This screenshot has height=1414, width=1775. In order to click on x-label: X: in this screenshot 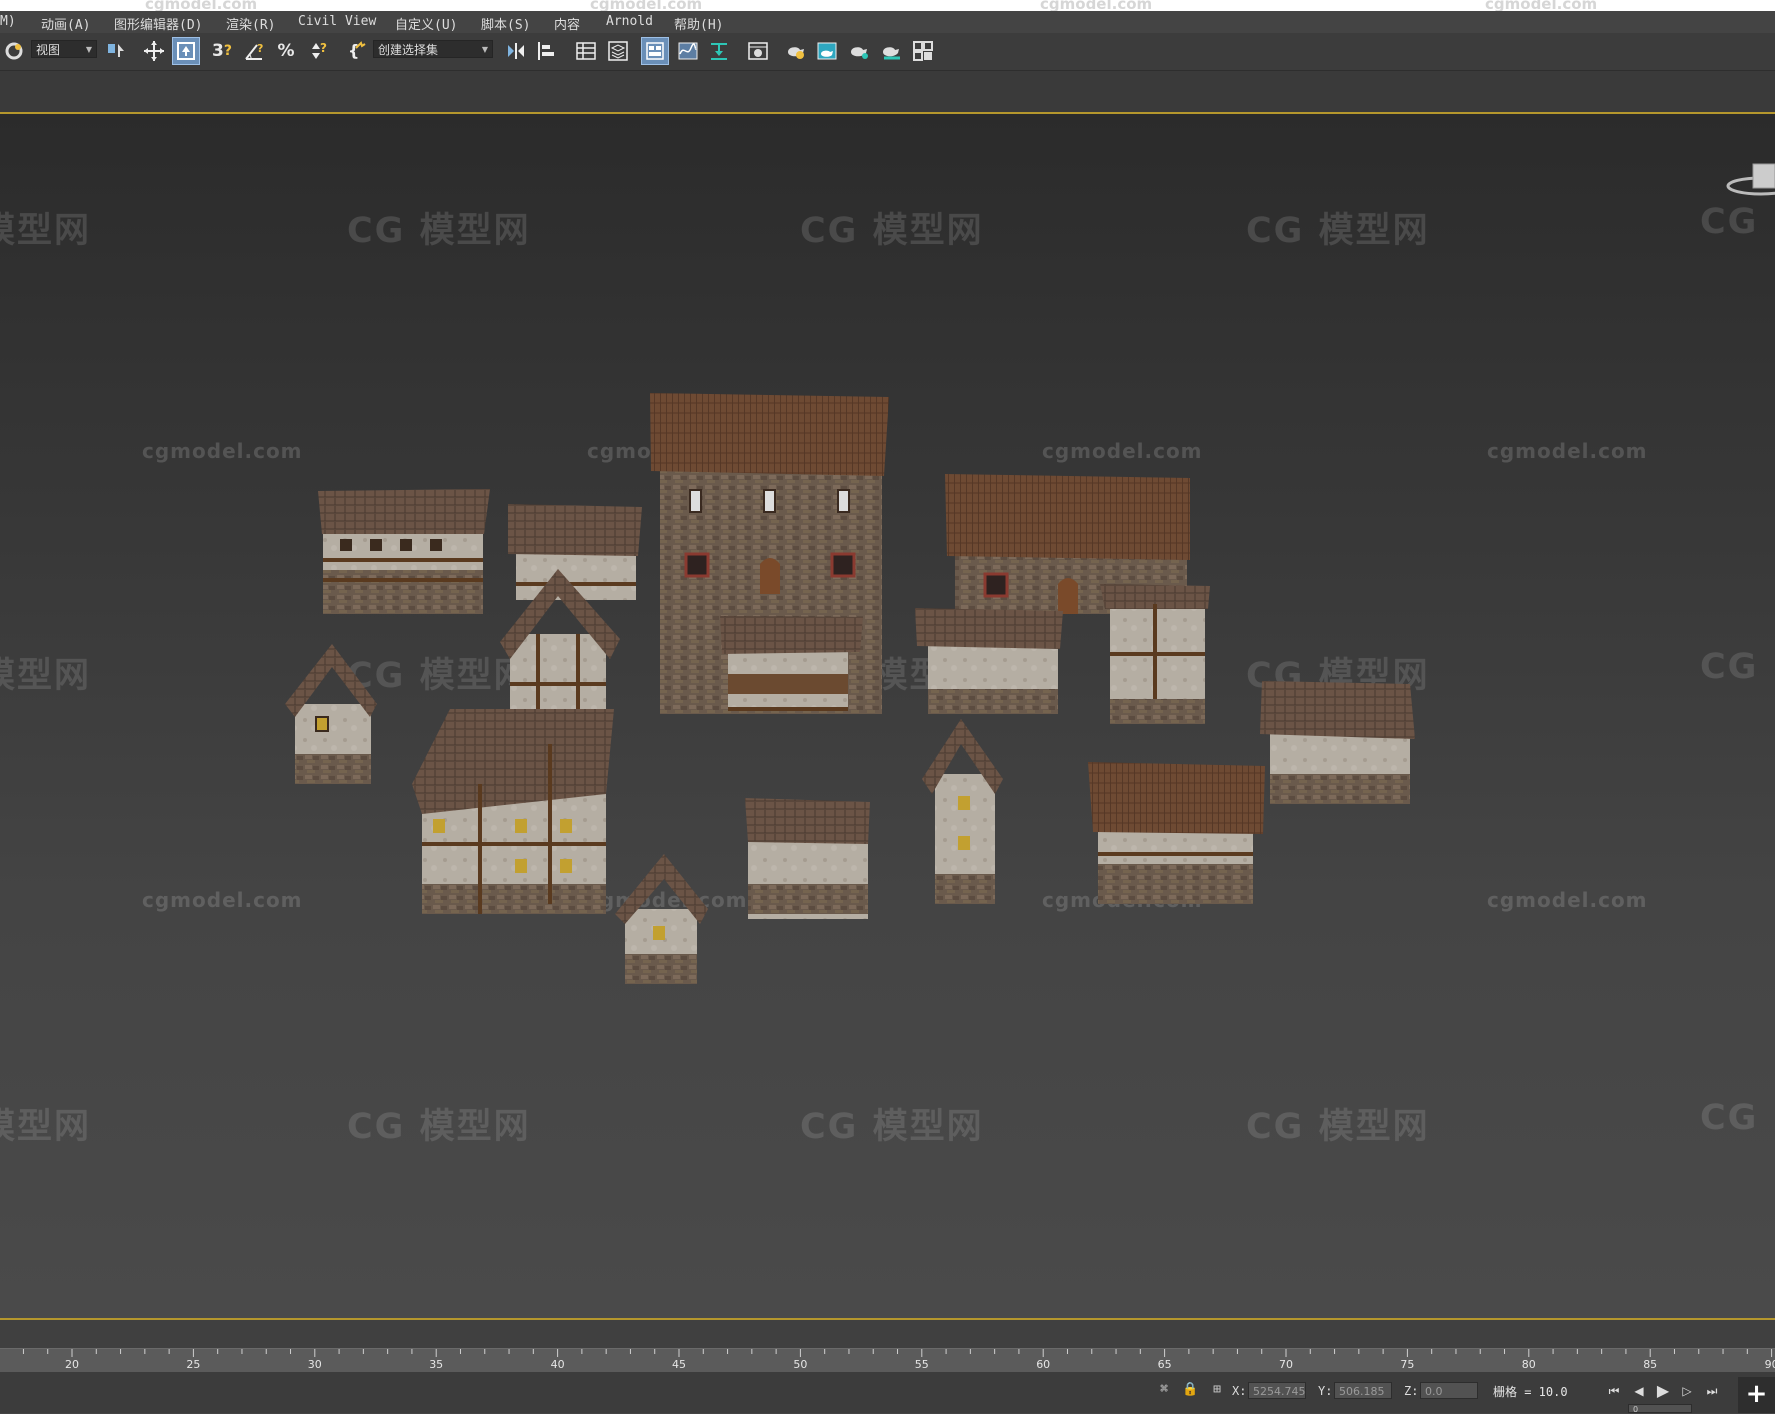, I will do `click(1239, 1391)`.